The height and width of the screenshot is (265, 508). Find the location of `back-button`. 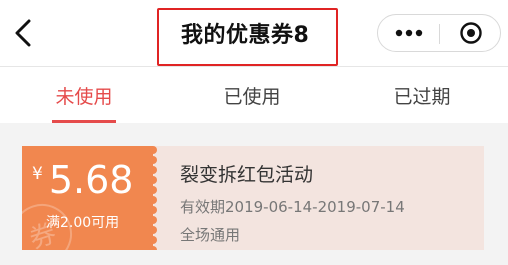

back-button is located at coordinates (23, 33).